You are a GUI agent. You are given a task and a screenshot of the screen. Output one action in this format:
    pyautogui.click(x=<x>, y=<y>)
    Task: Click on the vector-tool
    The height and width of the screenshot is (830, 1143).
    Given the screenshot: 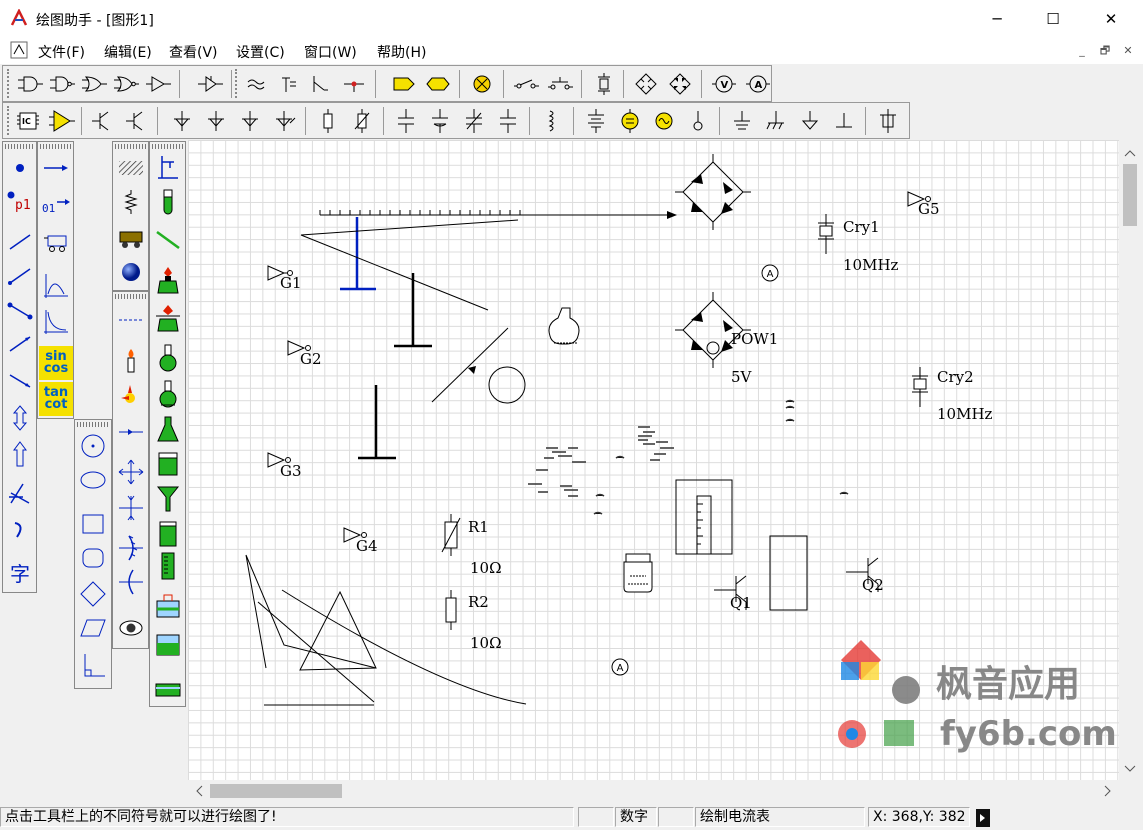 What is the action you would take?
    pyautogui.click(x=20, y=380)
    